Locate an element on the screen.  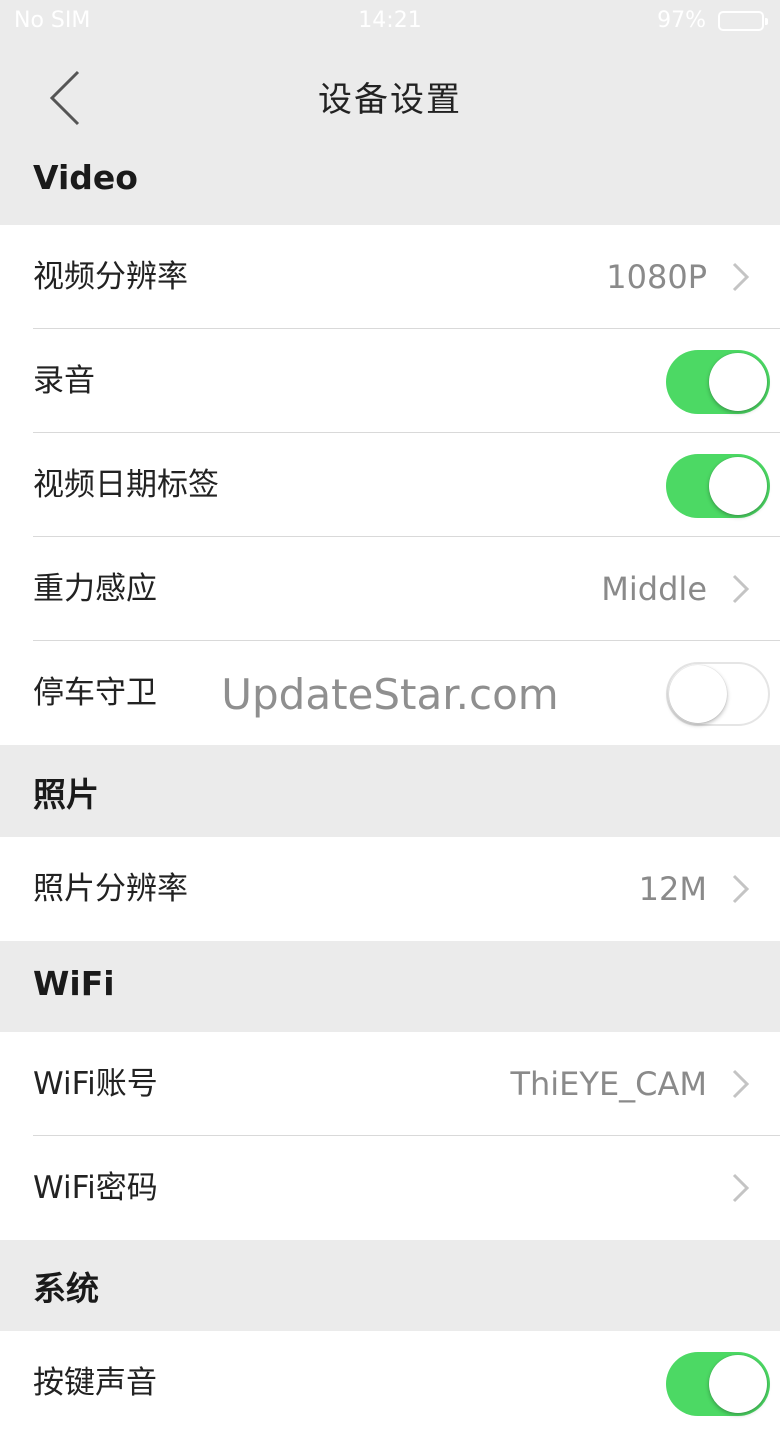
row-label: 视频分辨率 is located at coordinates (110, 277).